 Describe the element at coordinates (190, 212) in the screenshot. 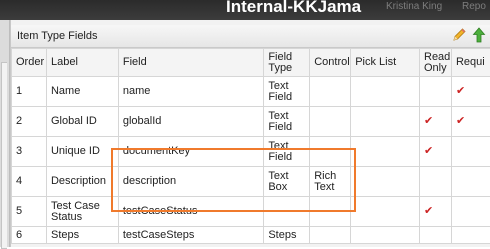

I see `cell-field: testCaseStatus` at that location.